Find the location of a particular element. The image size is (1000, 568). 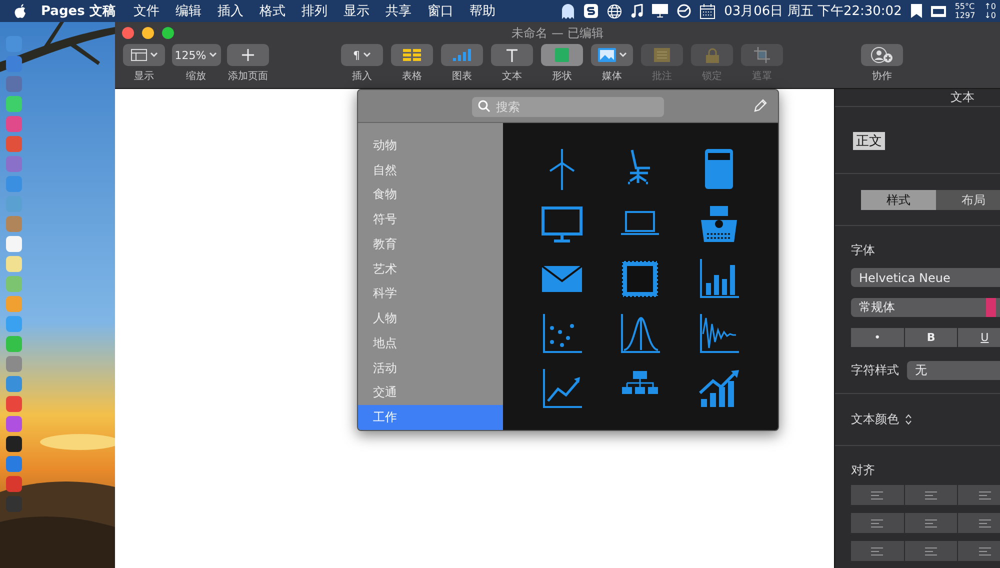

toolbar-button: 125% is located at coordinates (196, 55).